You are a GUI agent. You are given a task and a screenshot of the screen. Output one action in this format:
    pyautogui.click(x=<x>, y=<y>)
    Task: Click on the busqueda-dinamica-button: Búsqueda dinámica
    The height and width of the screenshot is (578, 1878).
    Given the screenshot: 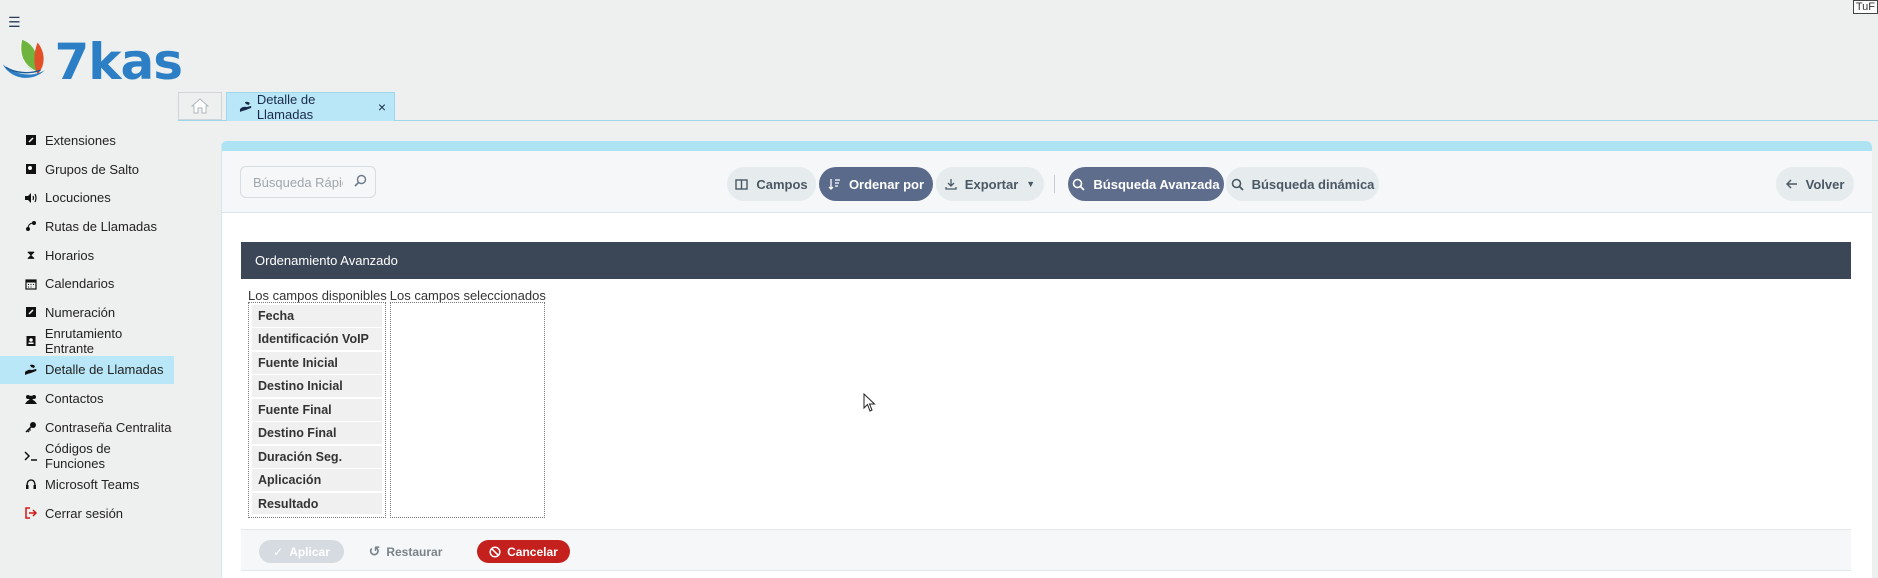 What is the action you would take?
    pyautogui.click(x=1302, y=184)
    